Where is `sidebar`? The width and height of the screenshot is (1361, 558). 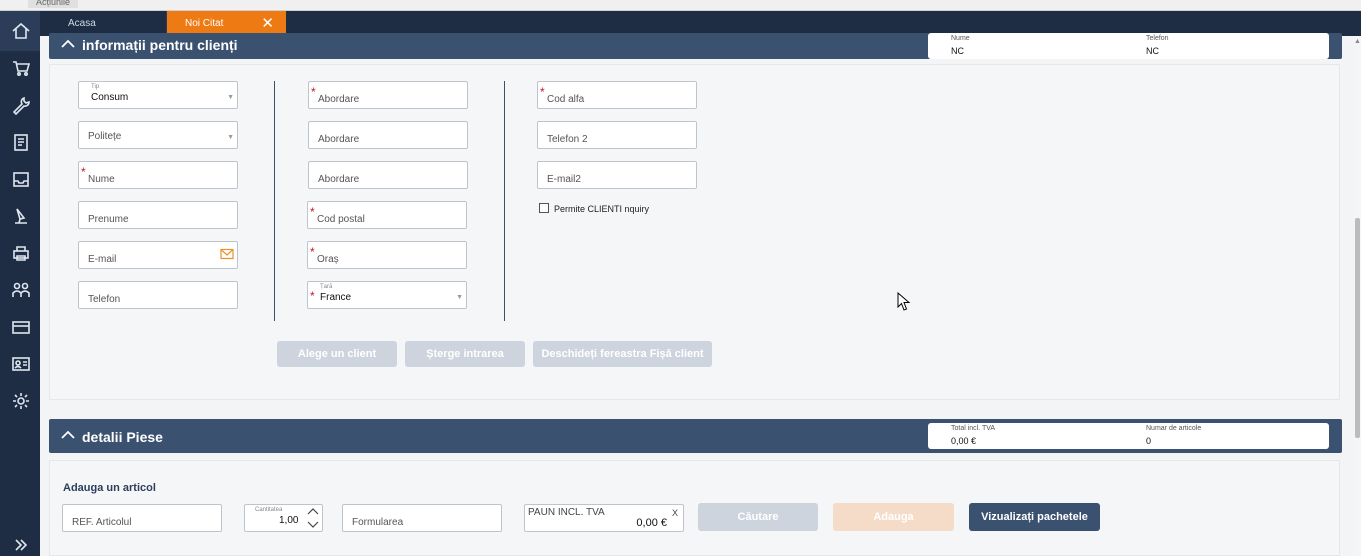
sidebar is located at coordinates (20, 283).